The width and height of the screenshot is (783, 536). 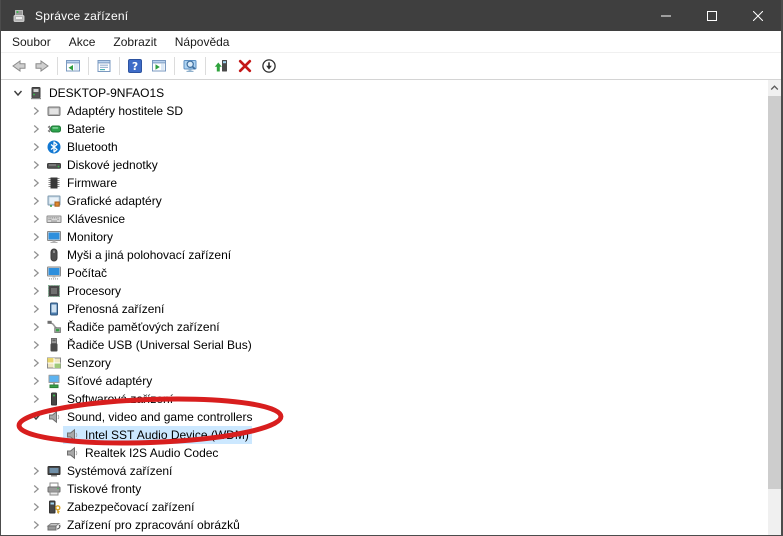 I want to click on row-content: Firmware, so click(x=82, y=183).